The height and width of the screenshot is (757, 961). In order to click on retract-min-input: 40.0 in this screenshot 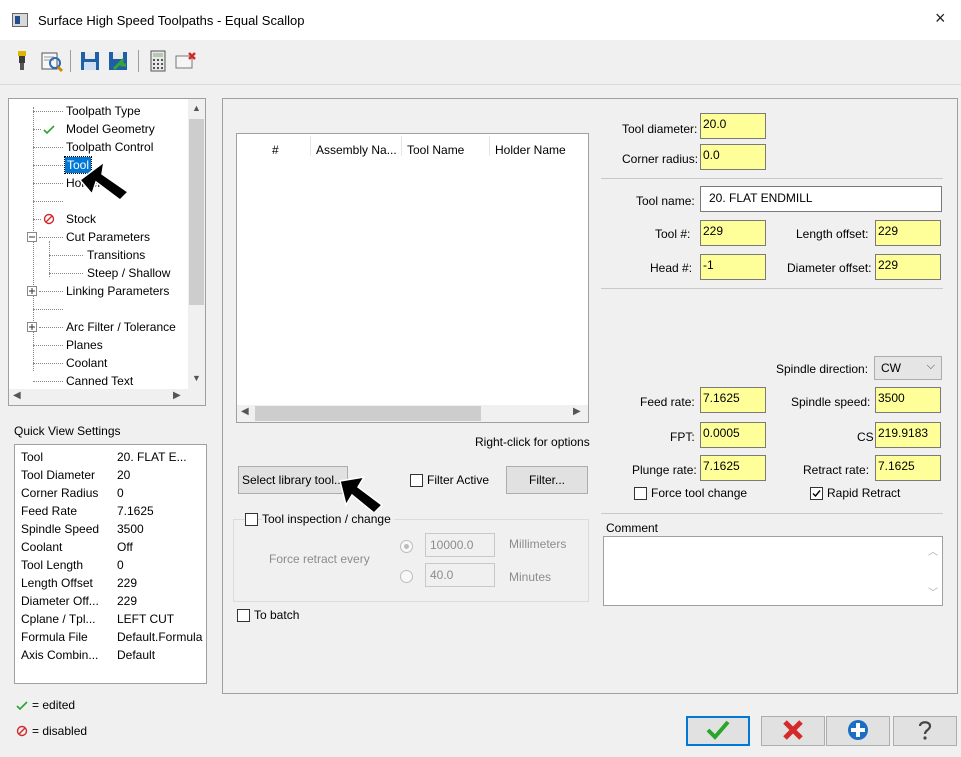, I will do `click(460, 575)`.